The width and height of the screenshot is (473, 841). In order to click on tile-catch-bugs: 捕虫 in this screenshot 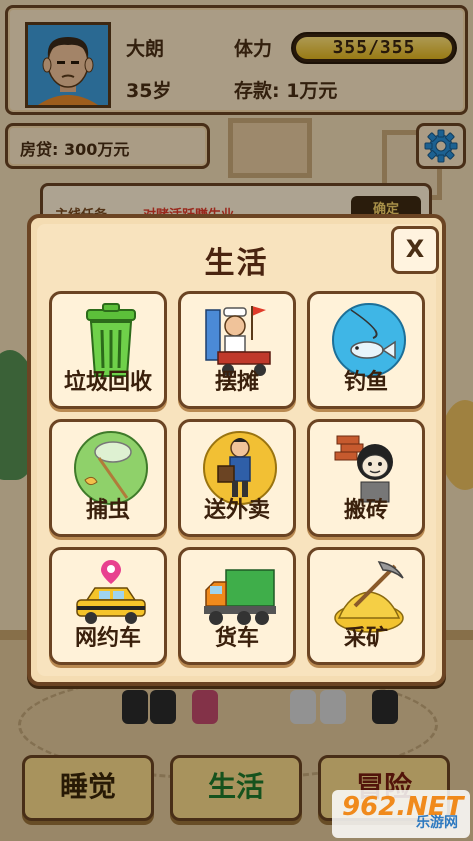, I will do `click(108, 478)`.